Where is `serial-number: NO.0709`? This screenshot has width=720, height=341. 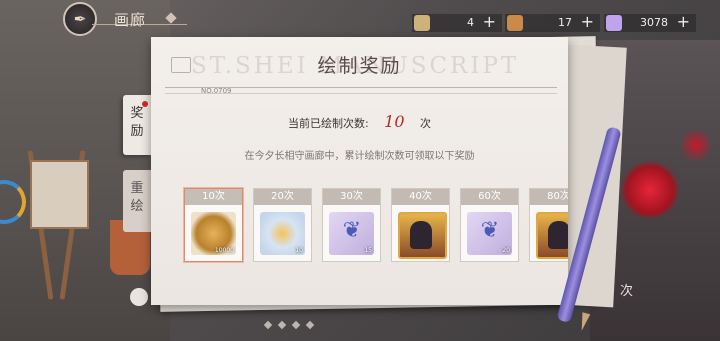
serial-number: NO.0709 is located at coordinates (216, 91).